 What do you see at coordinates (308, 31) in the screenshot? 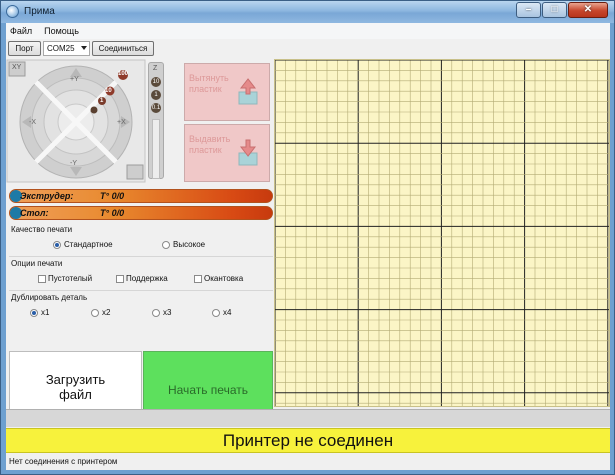
I see `menu-bar: Файл Помощь` at bounding box center [308, 31].